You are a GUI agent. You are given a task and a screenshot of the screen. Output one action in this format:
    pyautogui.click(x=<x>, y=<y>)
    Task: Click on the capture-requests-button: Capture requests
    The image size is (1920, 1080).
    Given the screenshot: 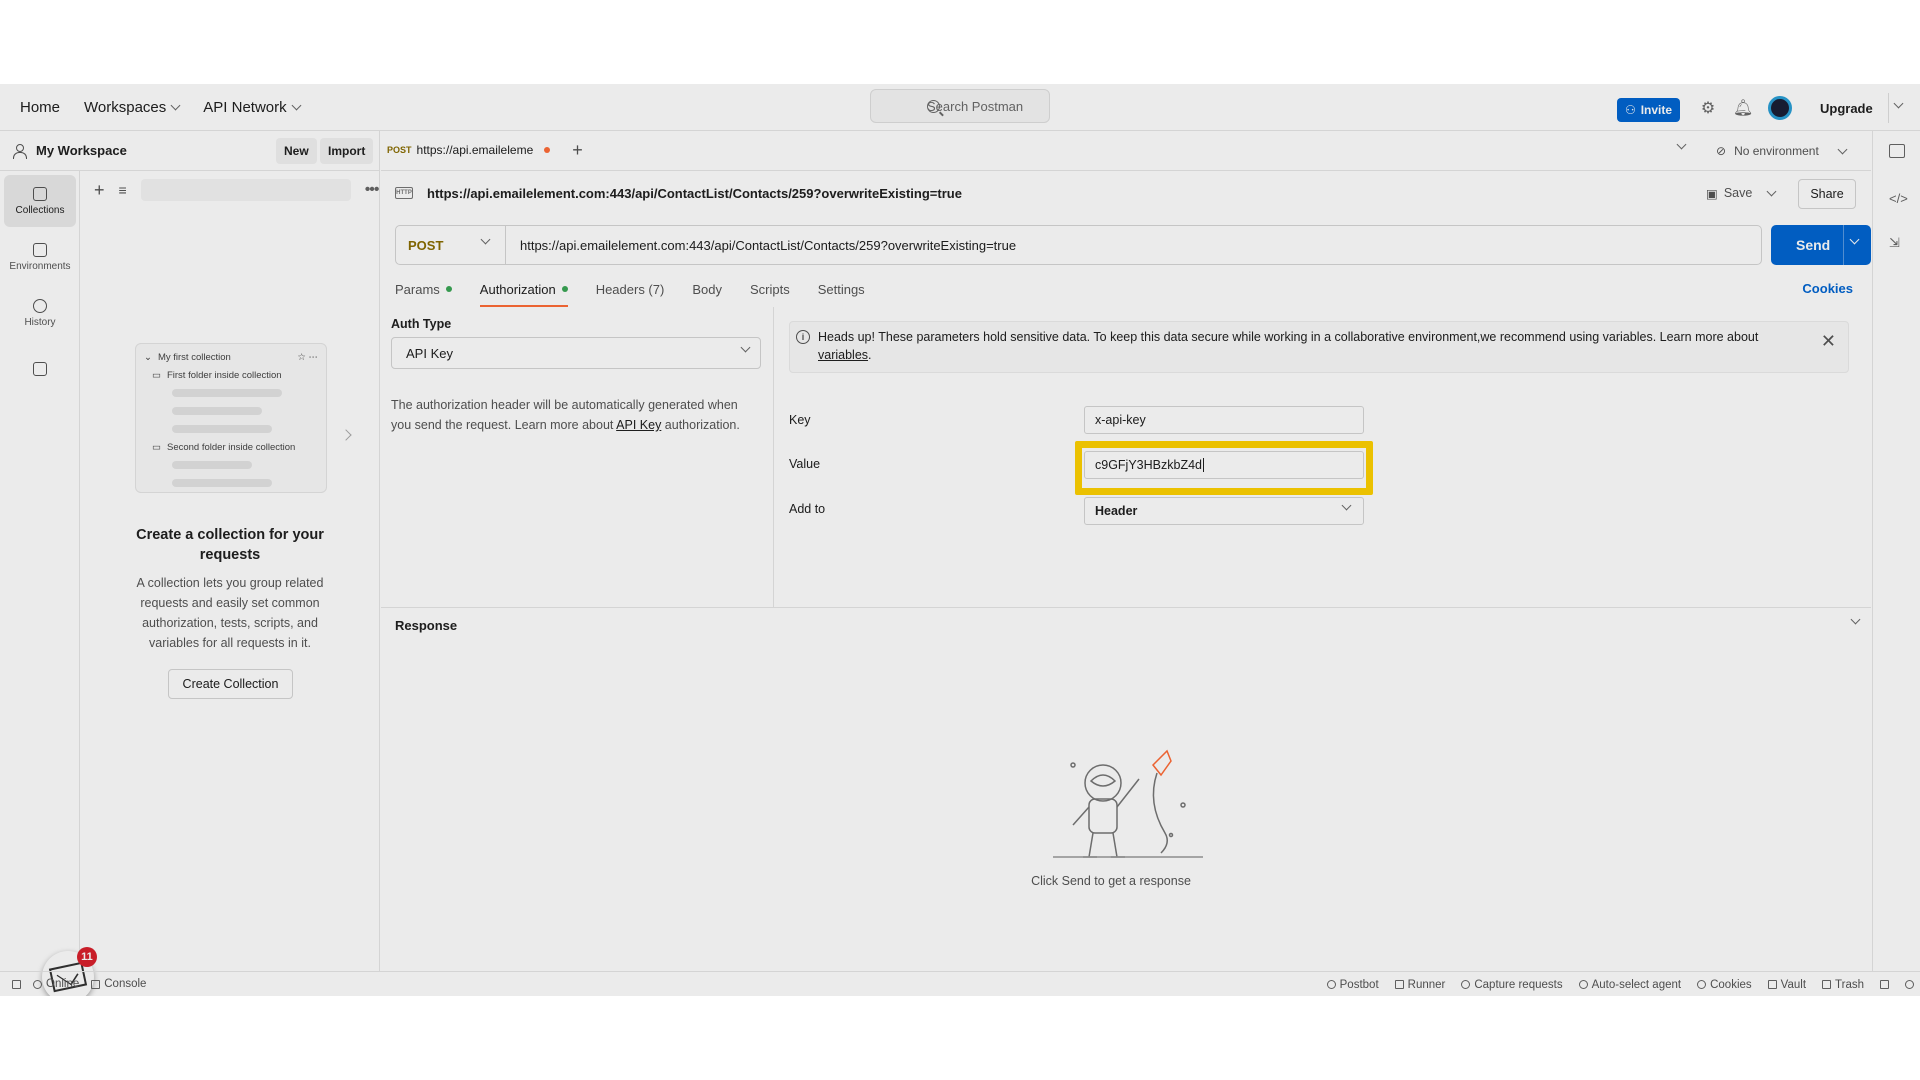 What is the action you would take?
    pyautogui.click(x=1512, y=985)
    